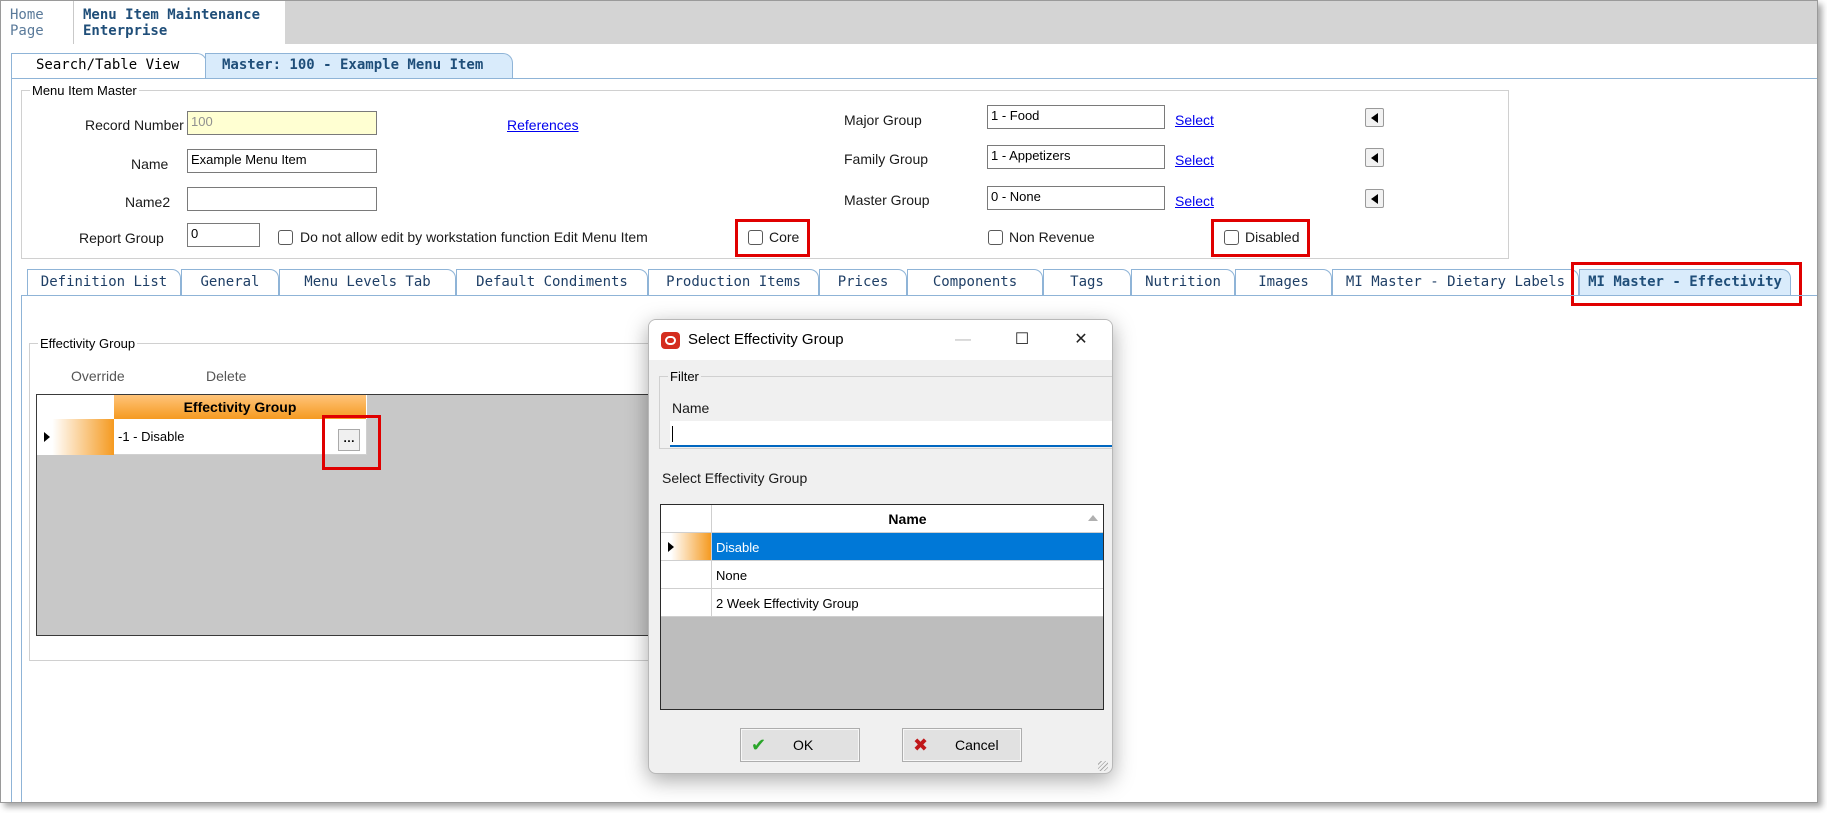 The height and width of the screenshot is (813, 1827). What do you see at coordinates (88, 343) in the screenshot?
I see `effectivity-group-legend: Effectivity Group` at bounding box center [88, 343].